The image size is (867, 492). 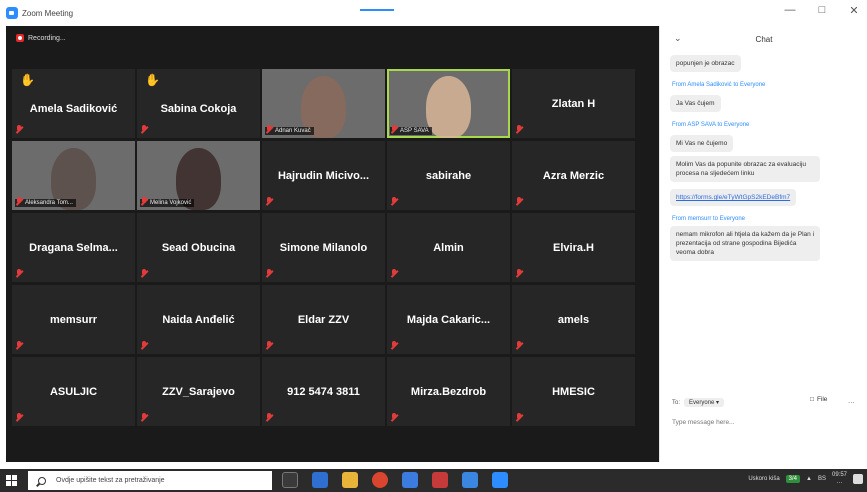 I want to click on outlook-icon, so click(x=470, y=480).